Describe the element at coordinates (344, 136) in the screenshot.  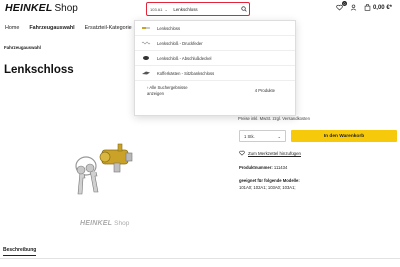
I see `add-to-cart-button: In den Warenkorb` at that location.